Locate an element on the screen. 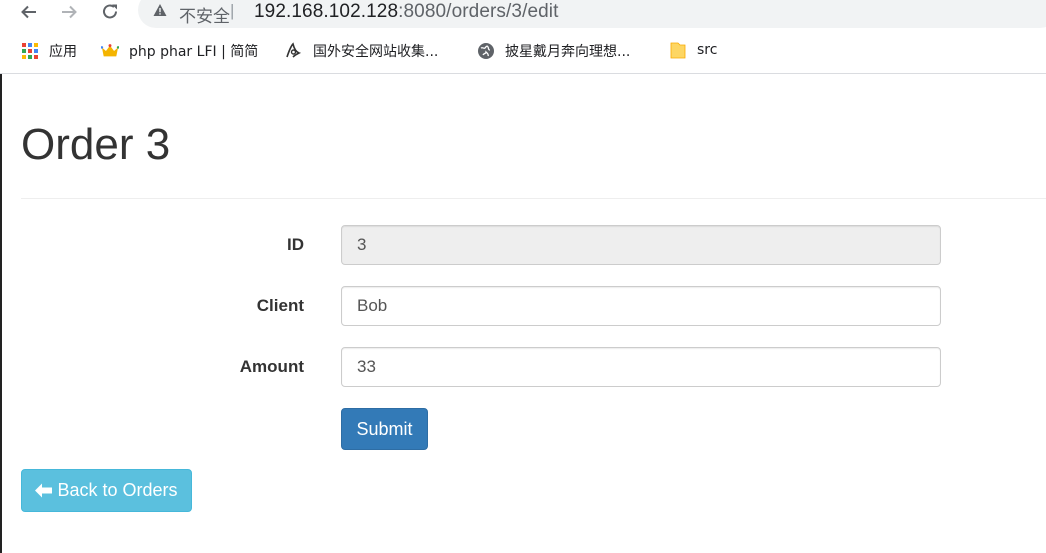  reload-button is located at coordinates (110, 12).